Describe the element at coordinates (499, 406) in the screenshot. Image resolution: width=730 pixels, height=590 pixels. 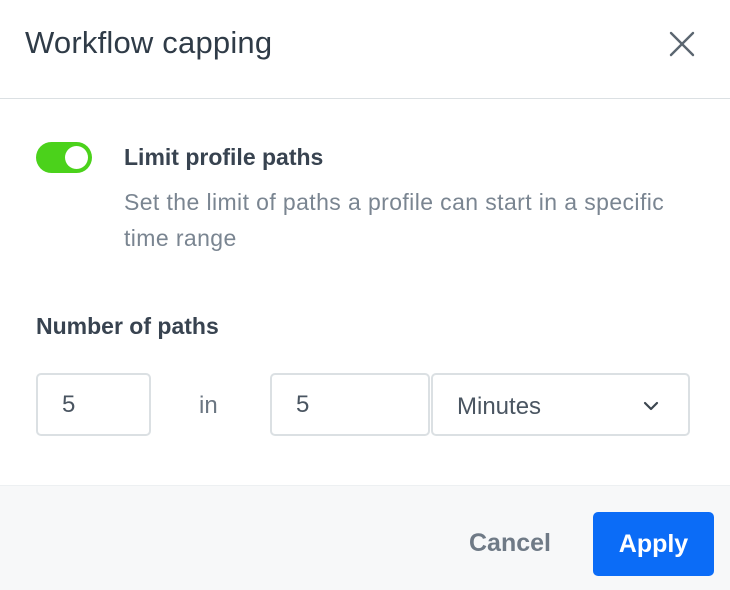
I see `time-unit-value: Minutes` at that location.